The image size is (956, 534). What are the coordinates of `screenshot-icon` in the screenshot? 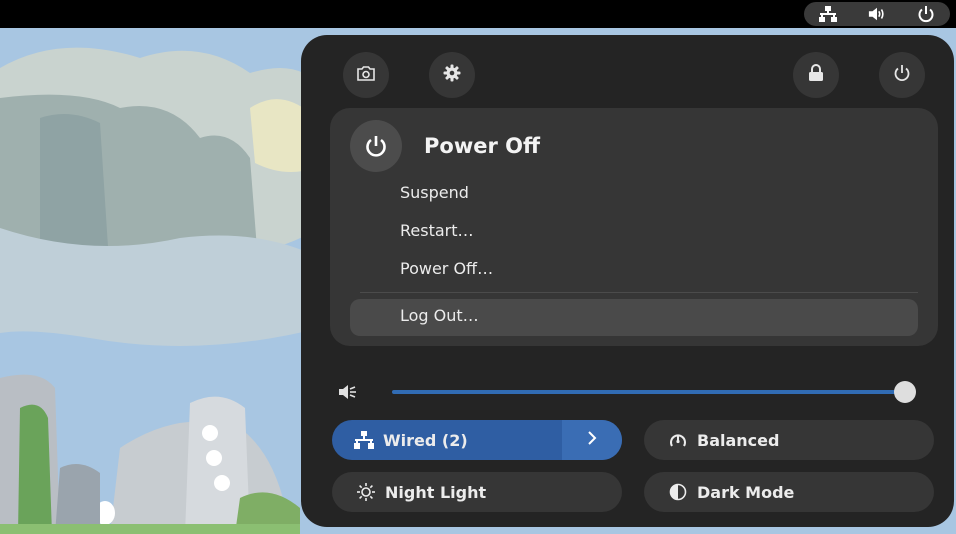 It's located at (366, 75).